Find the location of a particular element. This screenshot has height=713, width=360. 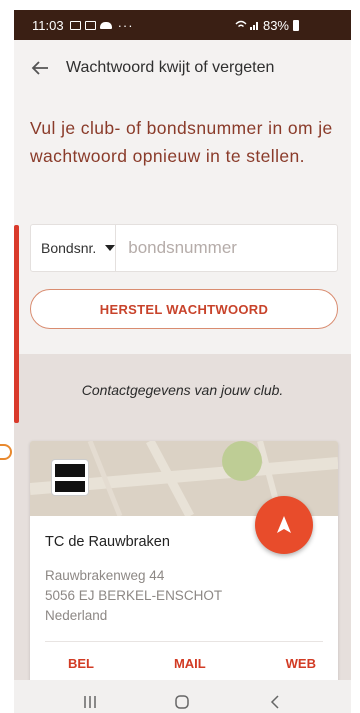

number-type-value: Bondsnr. is located at coordinates (69, 248).